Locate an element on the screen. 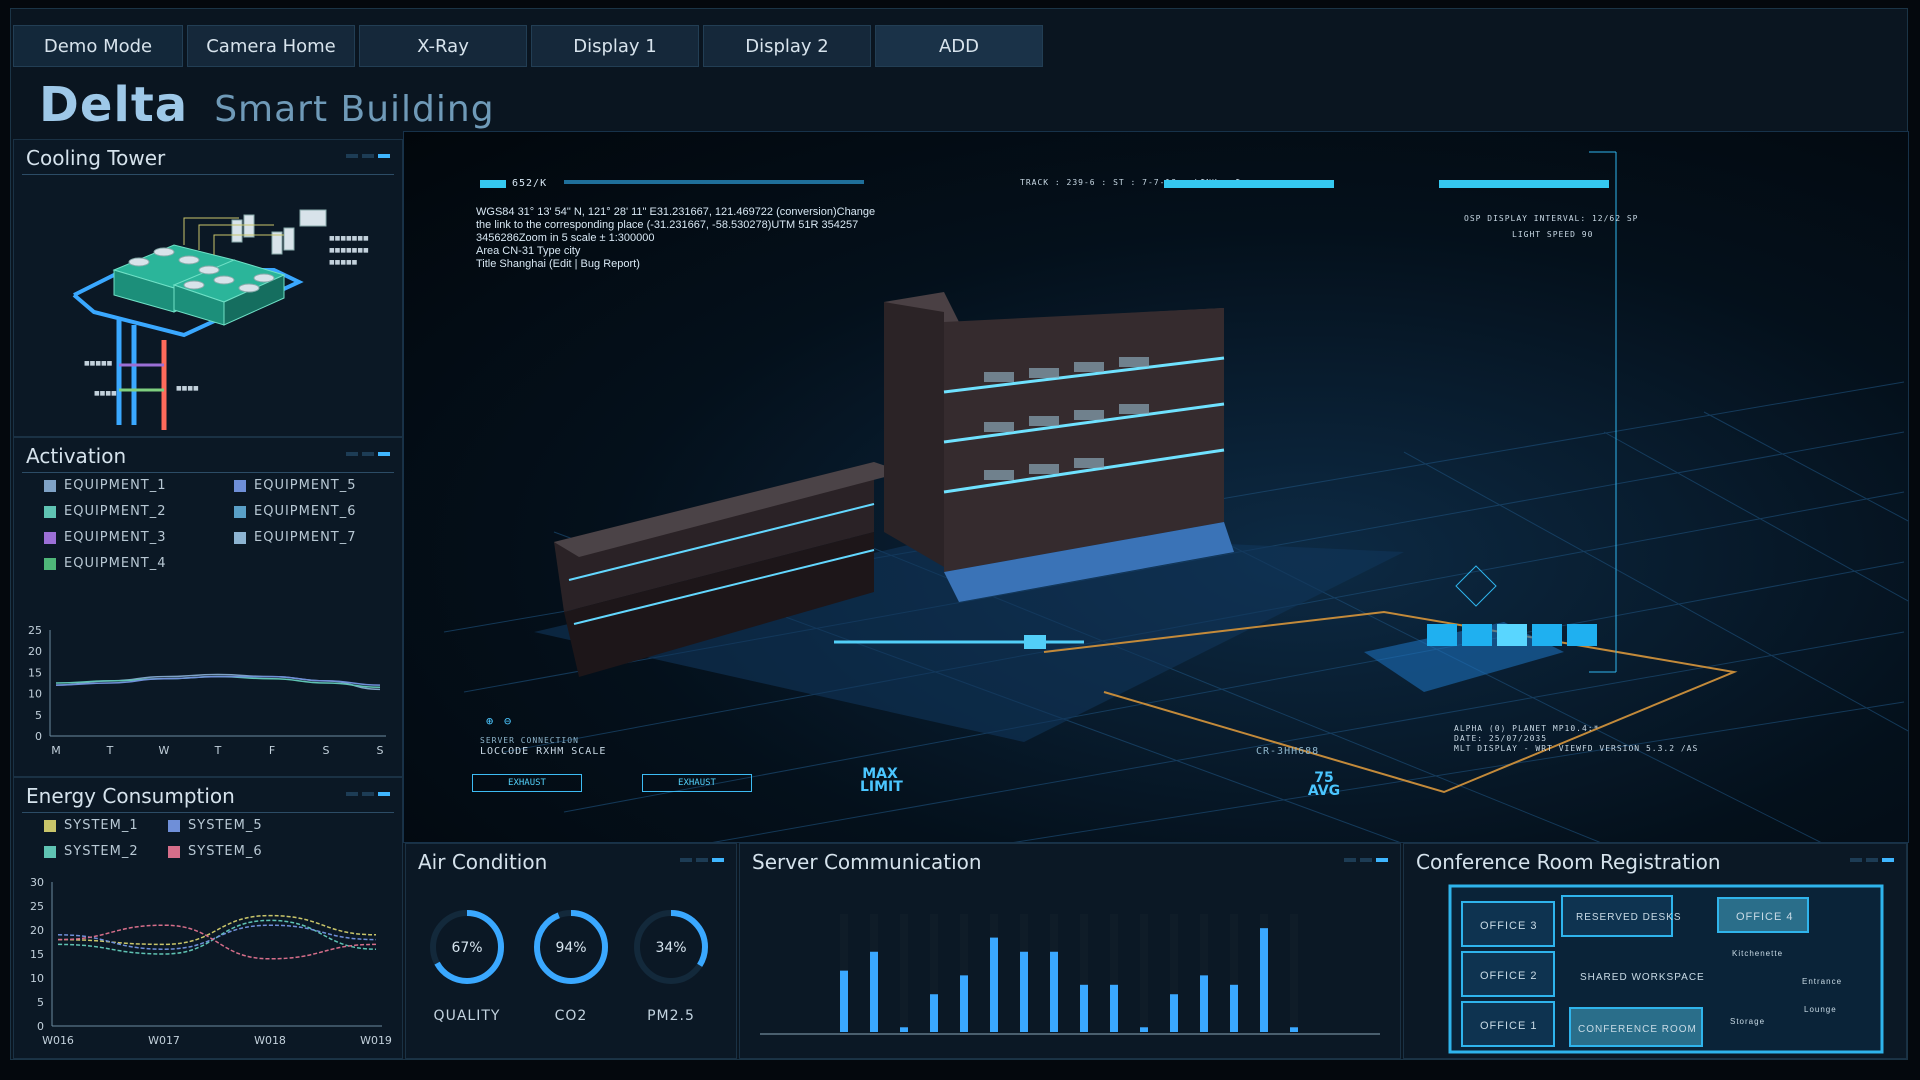 This screenshot has width=1920, height=1080. gauge: 34% PM2.5 is located at coordinates (671, 965).